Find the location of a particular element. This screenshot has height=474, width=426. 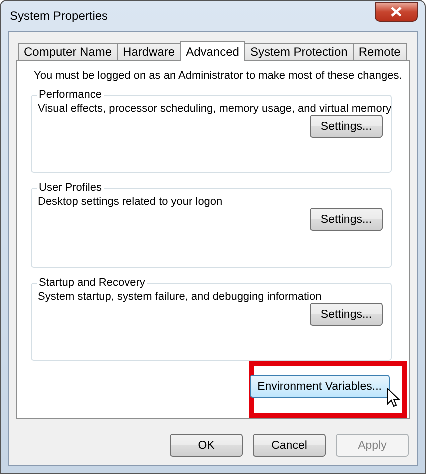

dialog-button: OK is located at coordinates (206, 445).